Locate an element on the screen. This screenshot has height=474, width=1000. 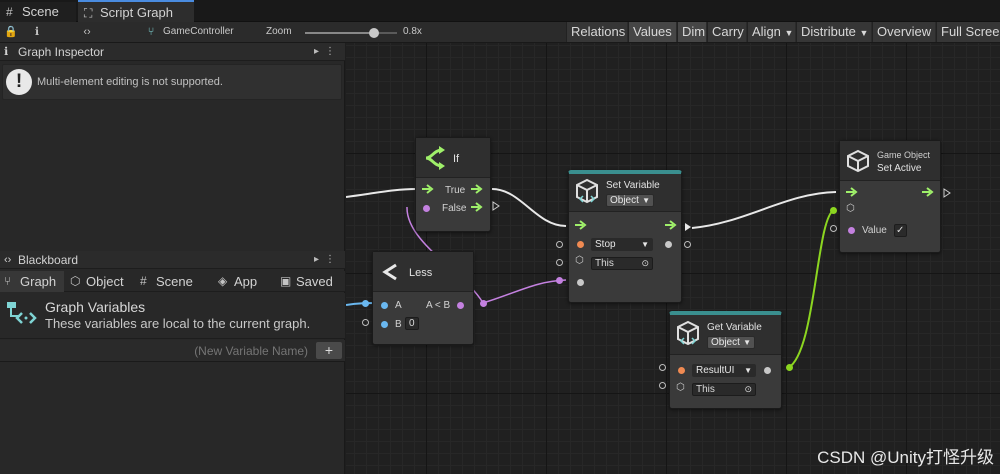
carry-button: Carry is located at coordinates (726, 32).